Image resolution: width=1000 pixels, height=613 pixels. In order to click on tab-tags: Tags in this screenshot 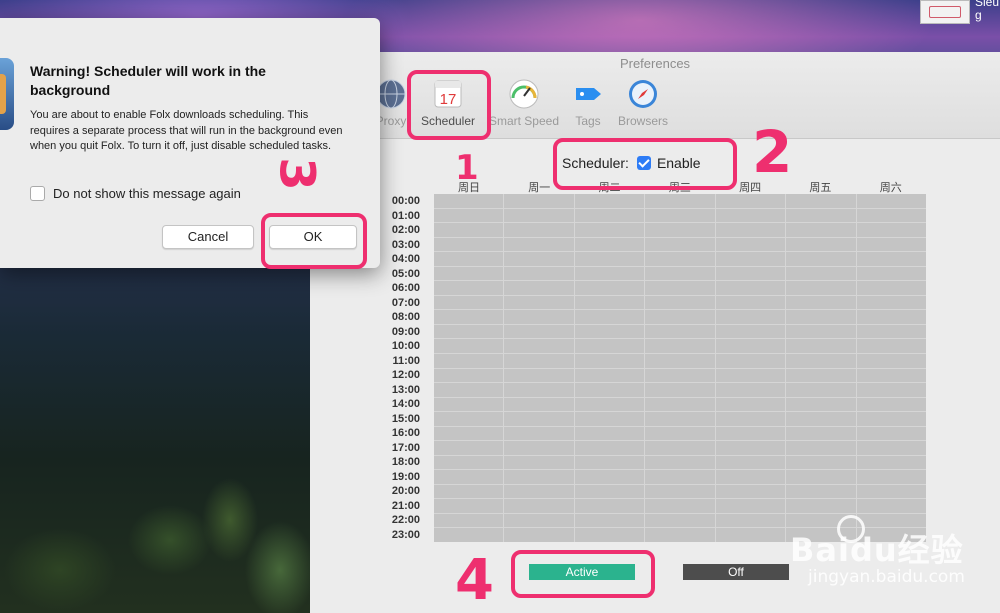, I will do `click(588, 106)`.